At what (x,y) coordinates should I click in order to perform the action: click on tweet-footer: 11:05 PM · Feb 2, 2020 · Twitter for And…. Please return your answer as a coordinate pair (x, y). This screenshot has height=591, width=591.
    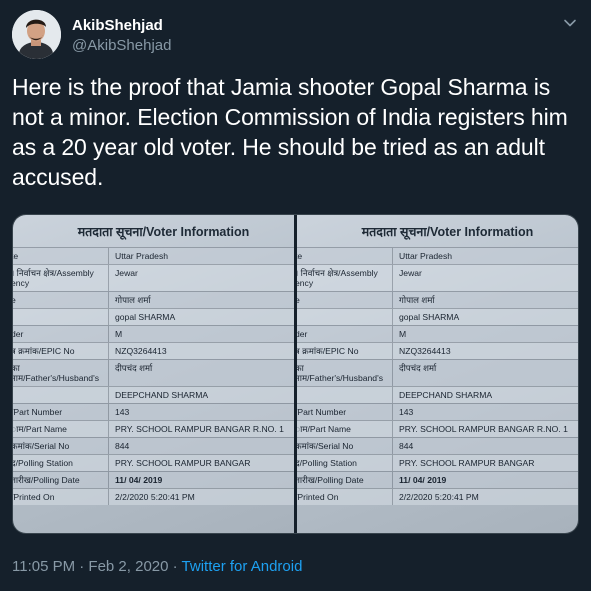
    Looking at the image, I should click on (157, 566).